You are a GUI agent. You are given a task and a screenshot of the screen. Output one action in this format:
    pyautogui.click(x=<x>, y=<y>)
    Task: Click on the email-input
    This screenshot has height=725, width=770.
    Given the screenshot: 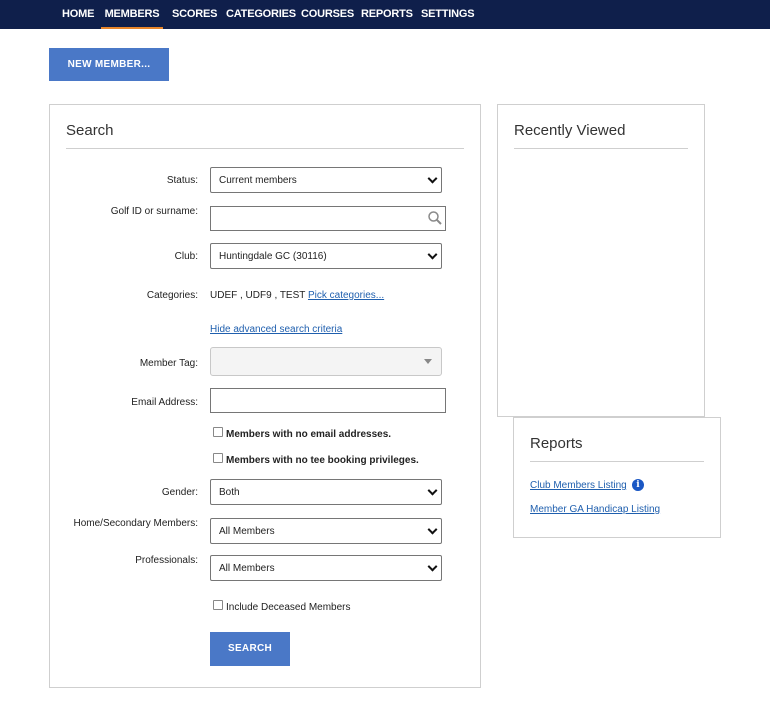 What is the action you would take?
    pyautogui.click(x=328, y=400)
    